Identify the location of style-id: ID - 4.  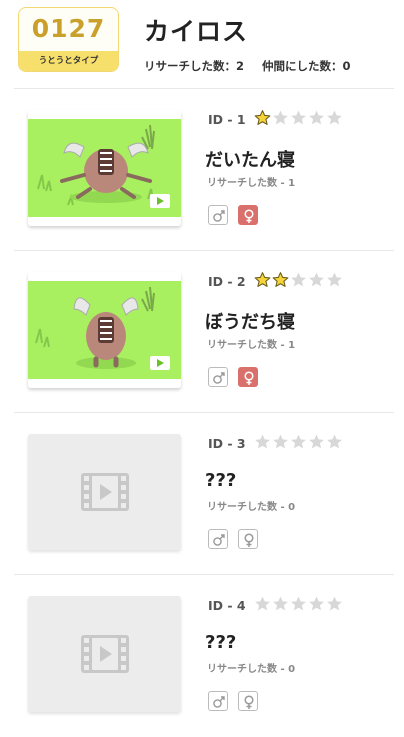
(227, 605).